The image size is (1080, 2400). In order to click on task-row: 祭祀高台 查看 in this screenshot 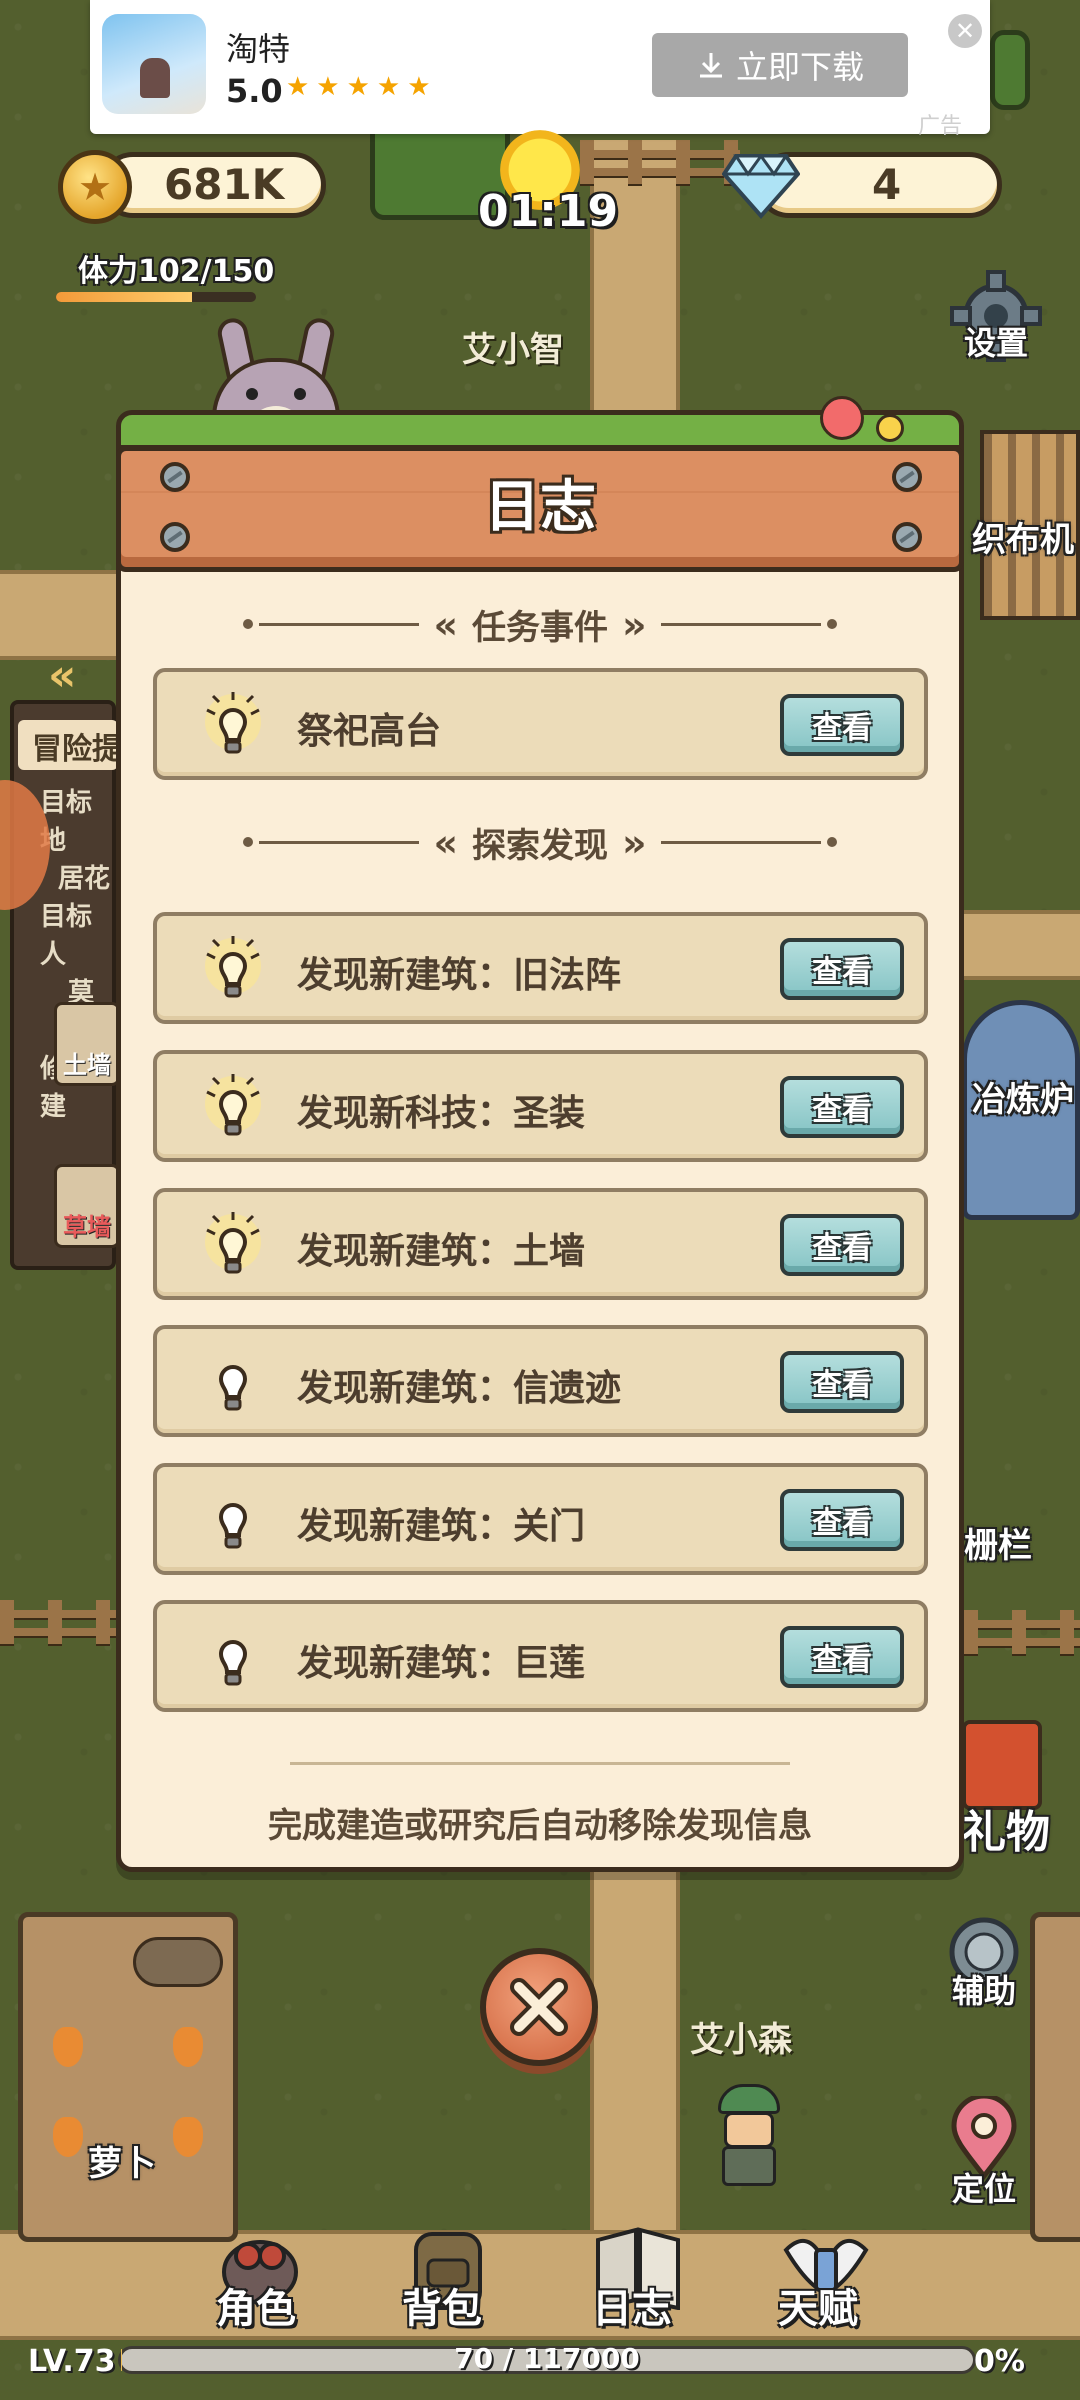, I will do `click(540, 724)`.